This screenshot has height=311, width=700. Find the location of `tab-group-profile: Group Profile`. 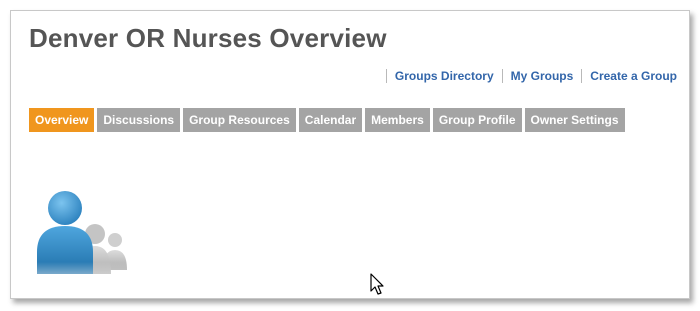

tab-group-profile: Group Profile is located at coordinates (477, 120).